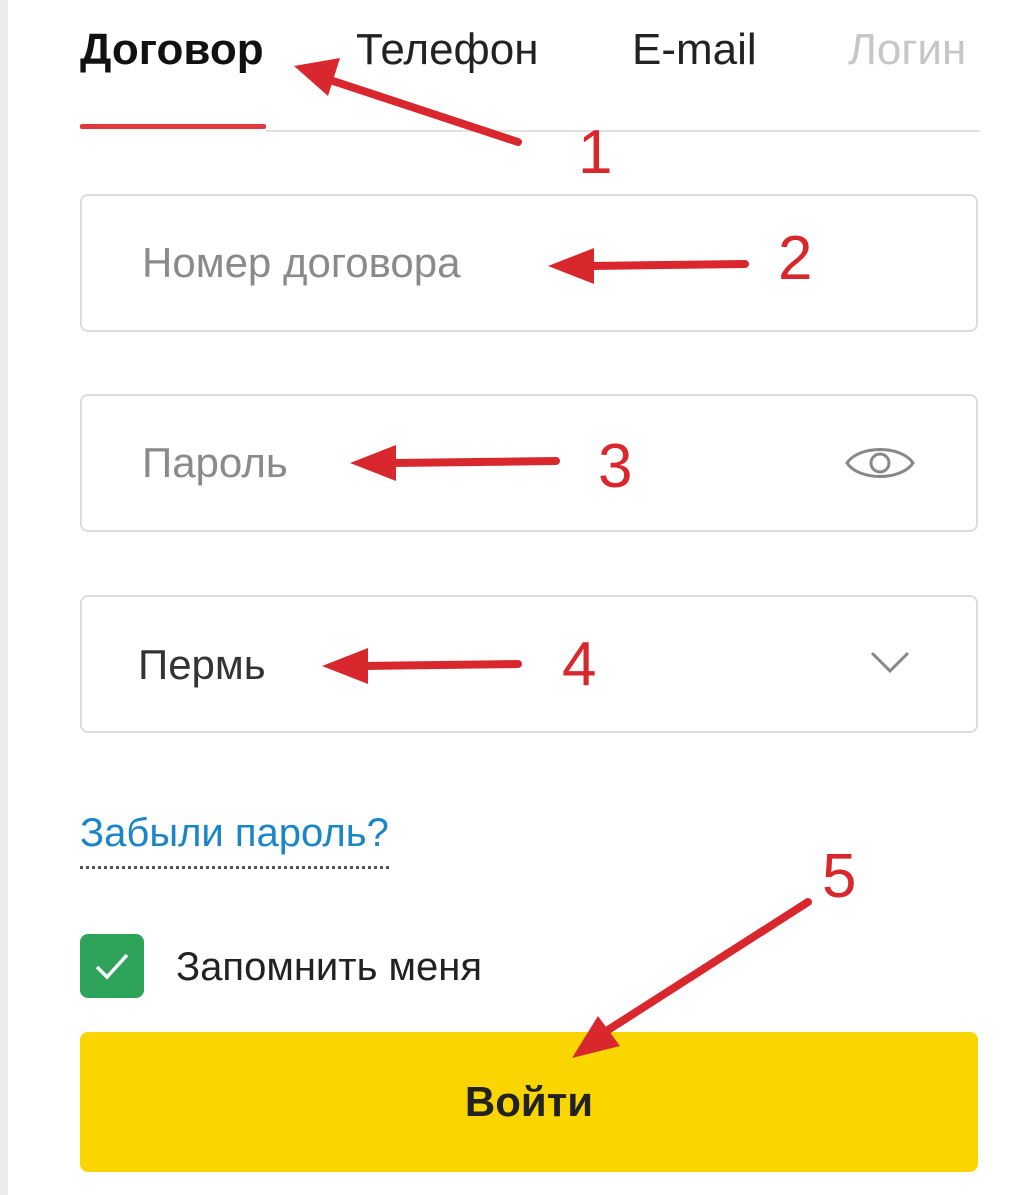 Image resolution: width=1024 pixels, height=1195 pixels. I want to click on forgot-password-link: Забыли пароль?, so click(234, 837).